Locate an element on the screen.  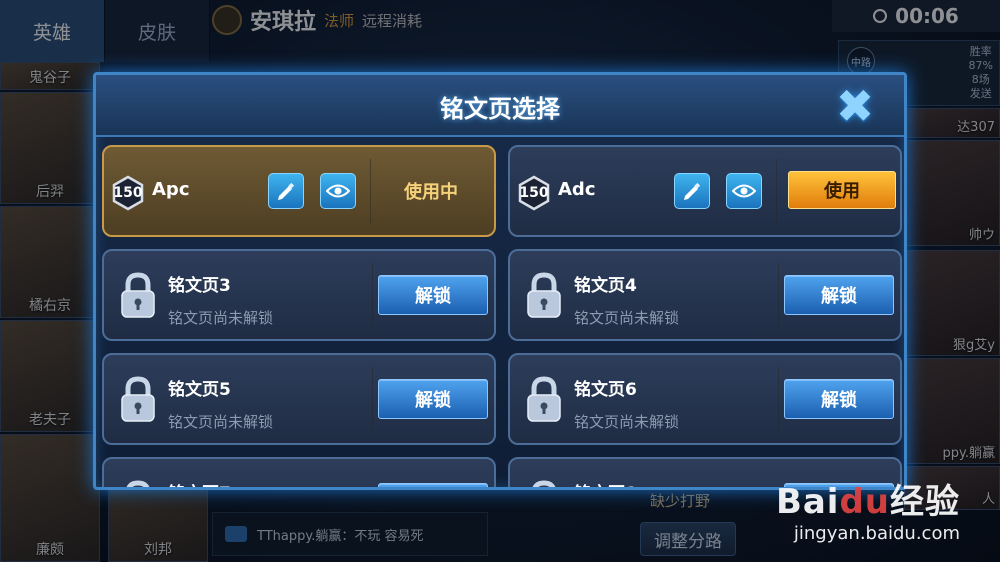
locked-page-title: 铭文页7 is located at coordinates (199, 483).